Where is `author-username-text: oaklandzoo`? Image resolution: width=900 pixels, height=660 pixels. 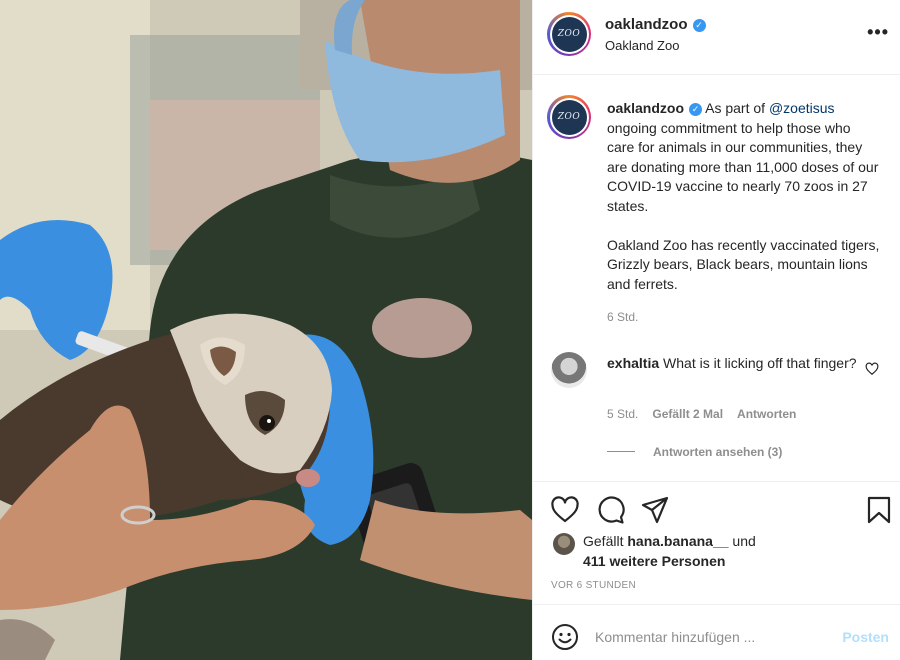 author-username-text: oaklandzoo is located at coordinates (646, 24).